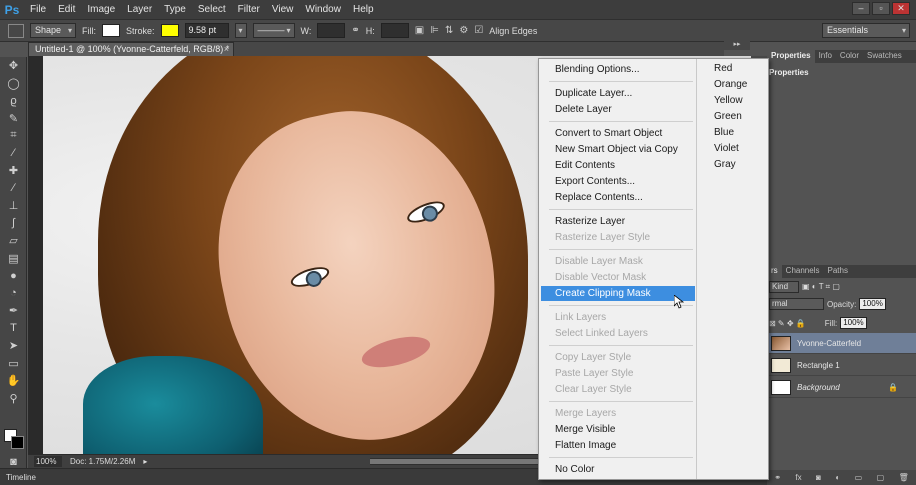 This screenshot has width=916, height=485. Describe the element at coordinates (853, 323) in the screenshot. I see `fill-field: 100%` at that location.